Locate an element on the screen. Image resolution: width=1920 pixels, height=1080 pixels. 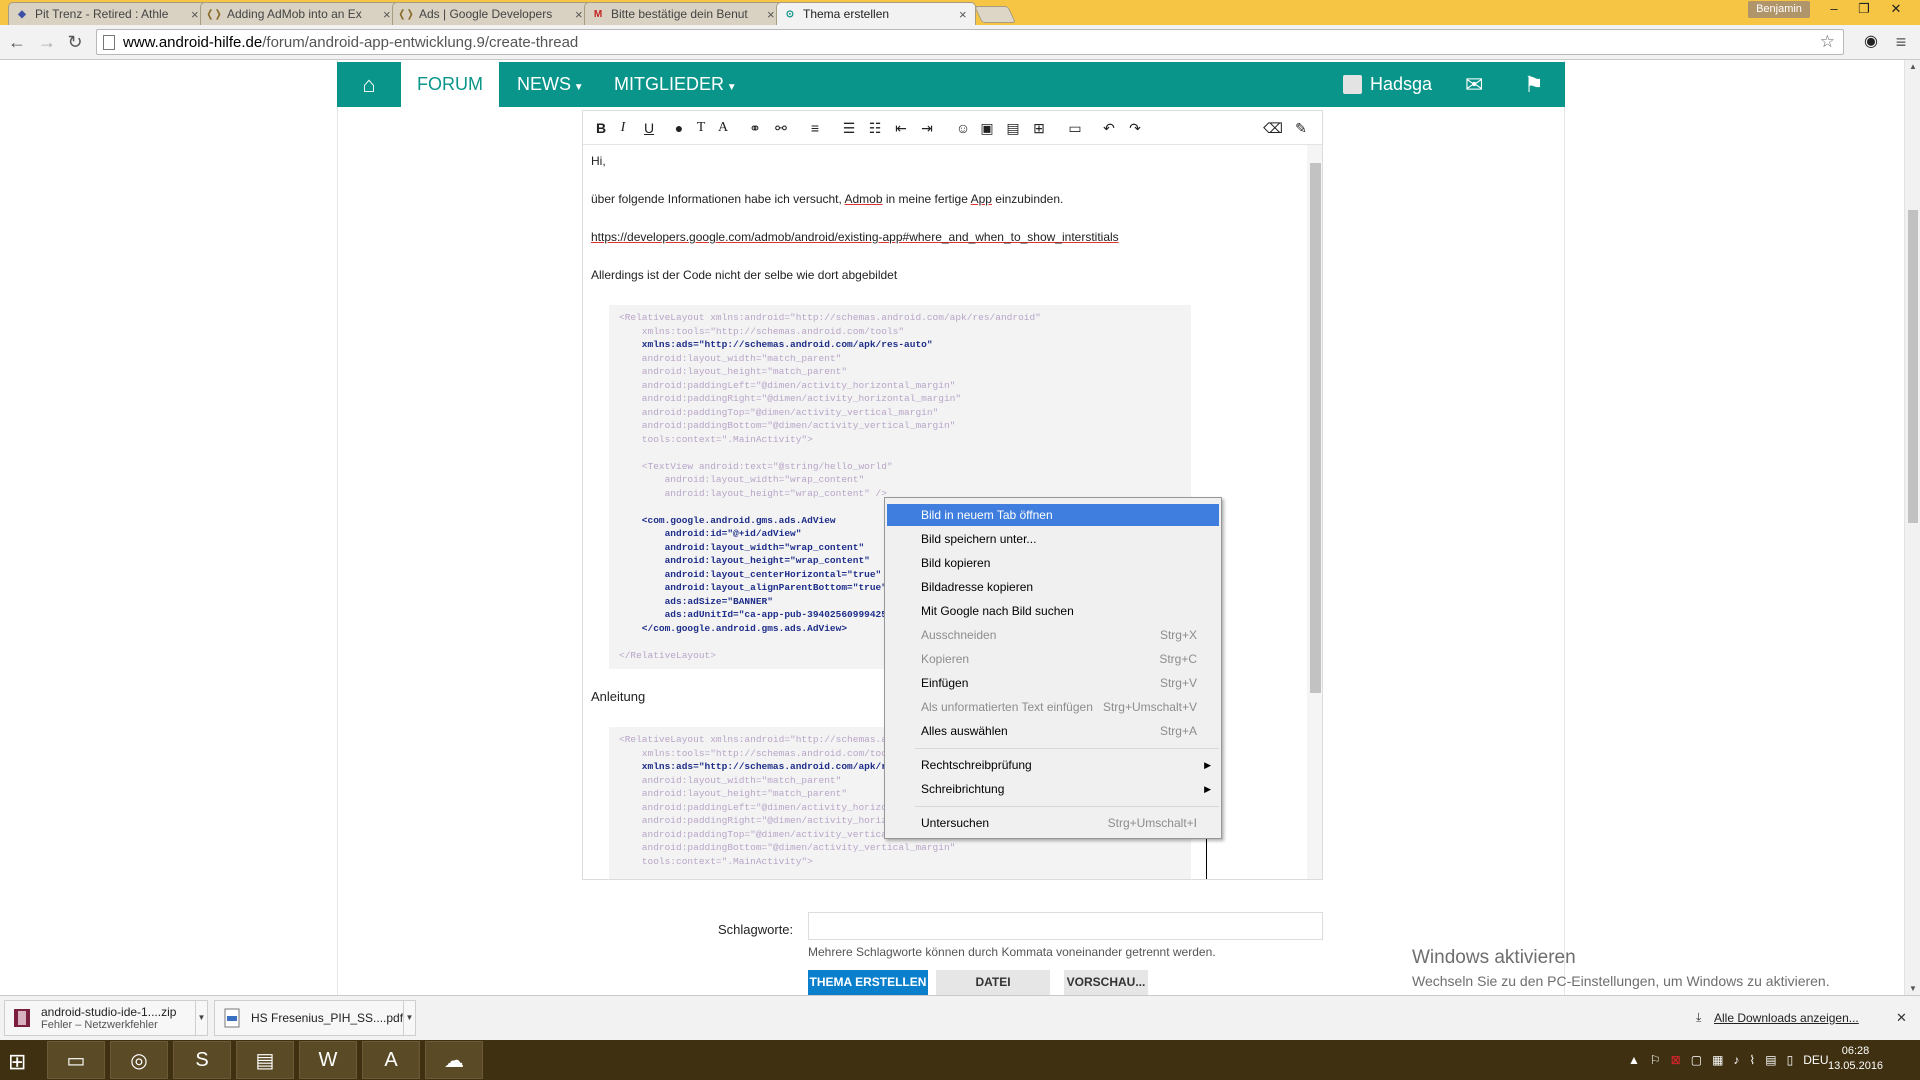
page-scrollbar: ▲ ▼ is located at coordinates (1912, 527).